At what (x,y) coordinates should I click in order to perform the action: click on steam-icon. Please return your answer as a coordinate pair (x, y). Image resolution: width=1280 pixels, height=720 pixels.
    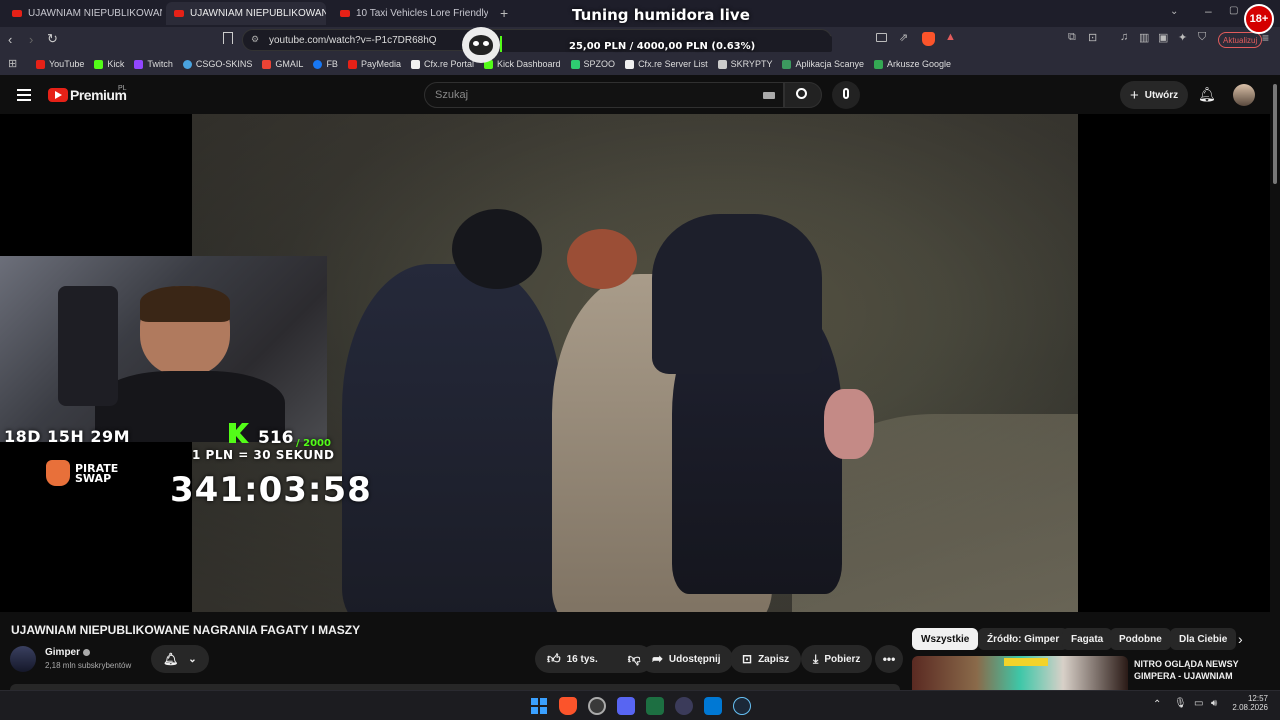
    Looking at the image, I should click on (742, 706).